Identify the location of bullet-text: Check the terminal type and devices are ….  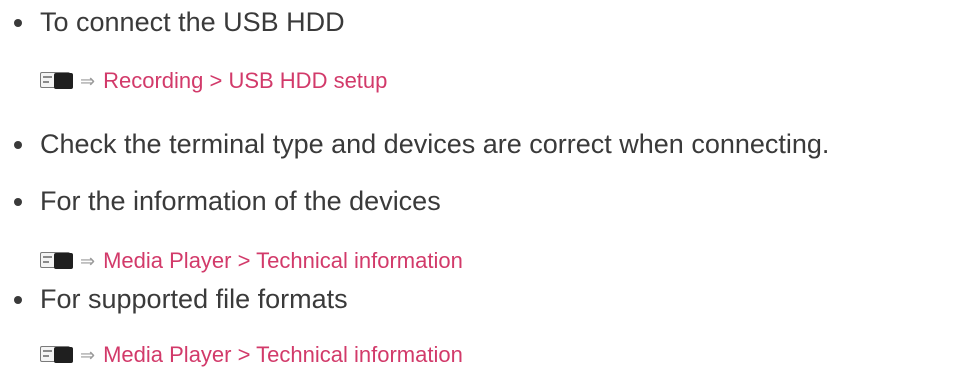
(435, 144).